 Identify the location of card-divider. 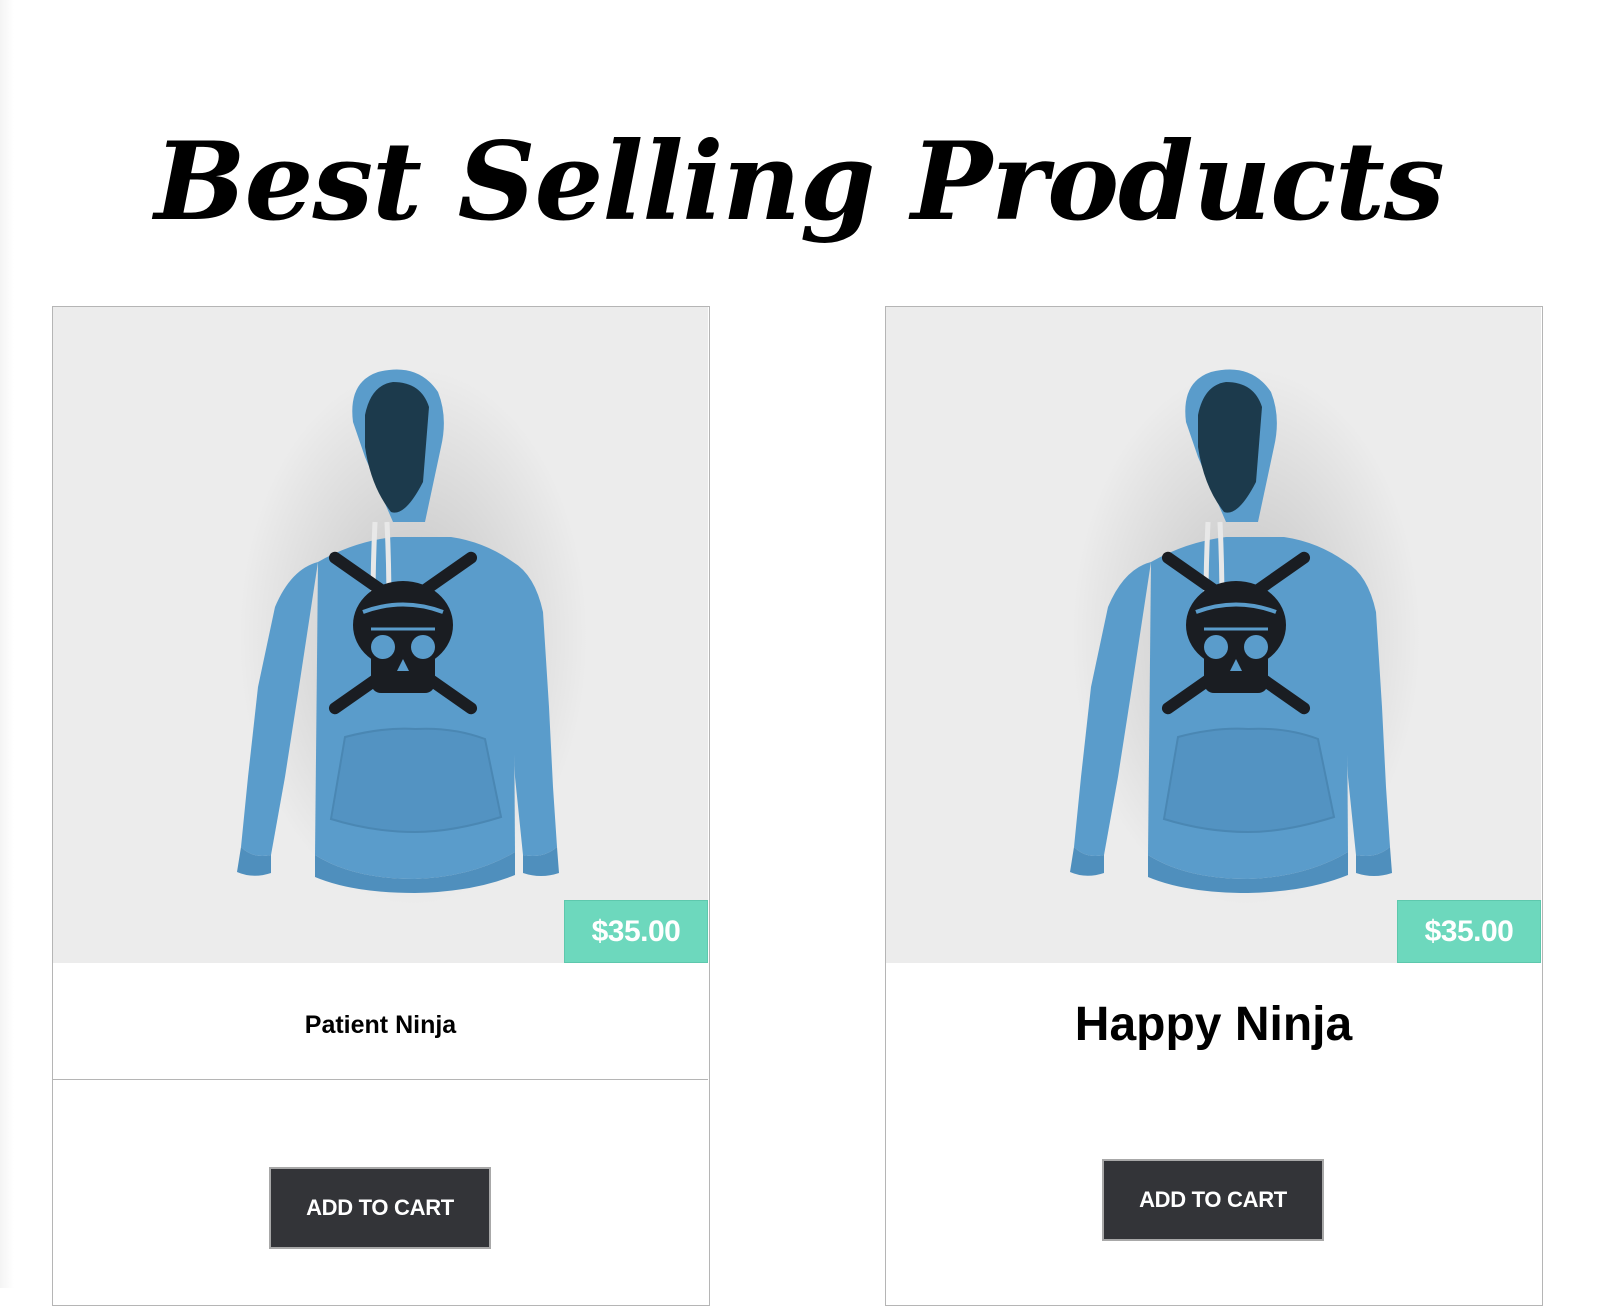
(380, 1079).